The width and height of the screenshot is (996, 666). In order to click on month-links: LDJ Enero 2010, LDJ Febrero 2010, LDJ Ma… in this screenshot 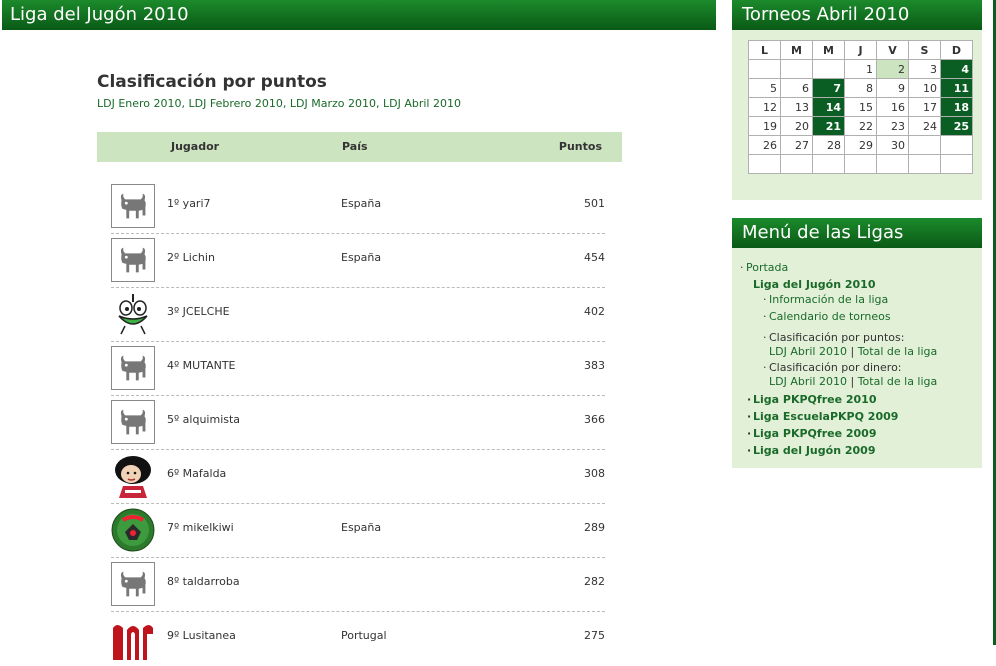, I will do `click(279, 103)`.